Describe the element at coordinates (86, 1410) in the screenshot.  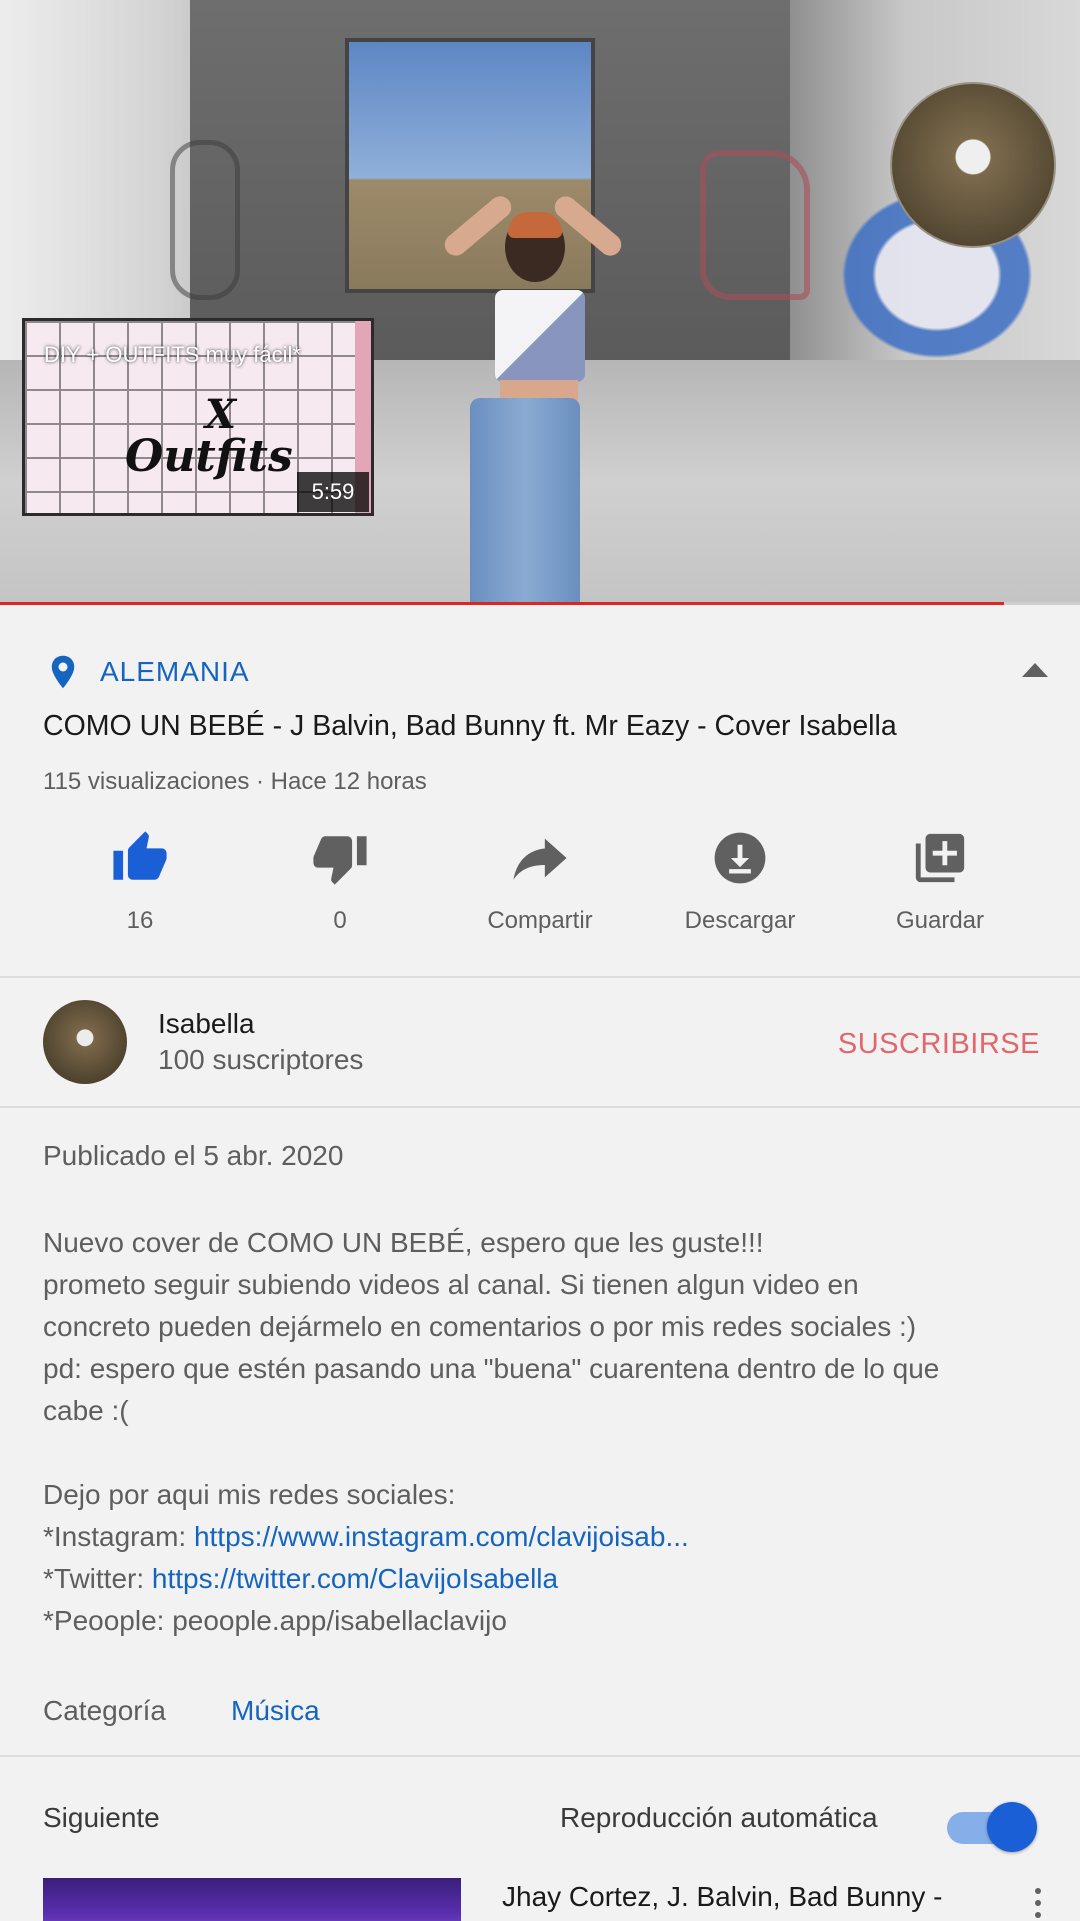
I see `description-line: cabe :(` at that location.